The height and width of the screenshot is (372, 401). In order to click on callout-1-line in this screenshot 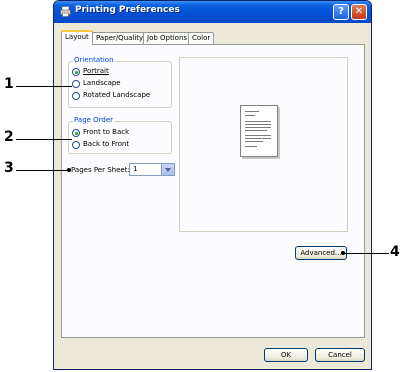, I will do `click(44, 86)`.